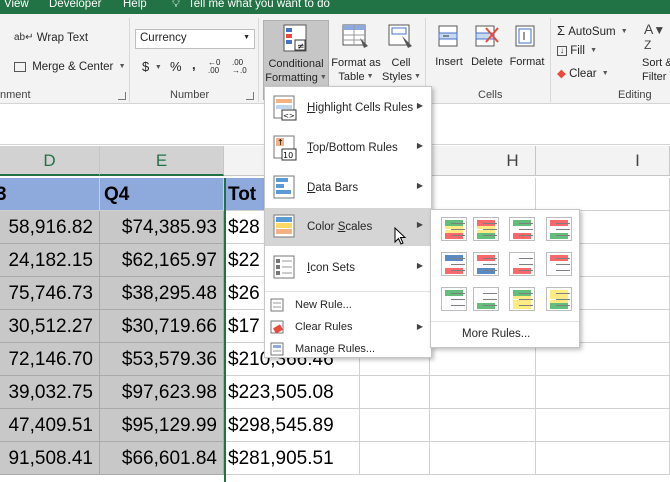  What do you see at coordinates (162, 326) in the screenshot?
I see `table-cell: $30,719.66` at bounding box center [162, 326].